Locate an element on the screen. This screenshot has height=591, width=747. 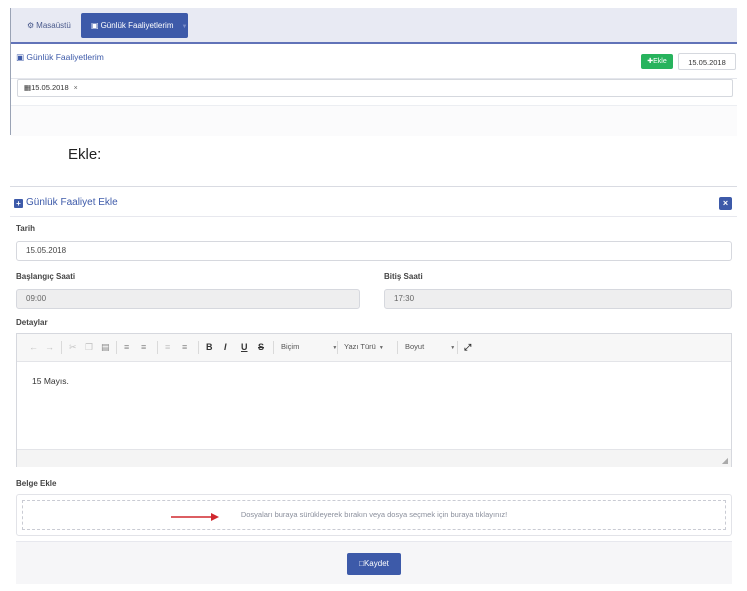
editor-statusbar: ◢ is located at coordinates (374, 458).